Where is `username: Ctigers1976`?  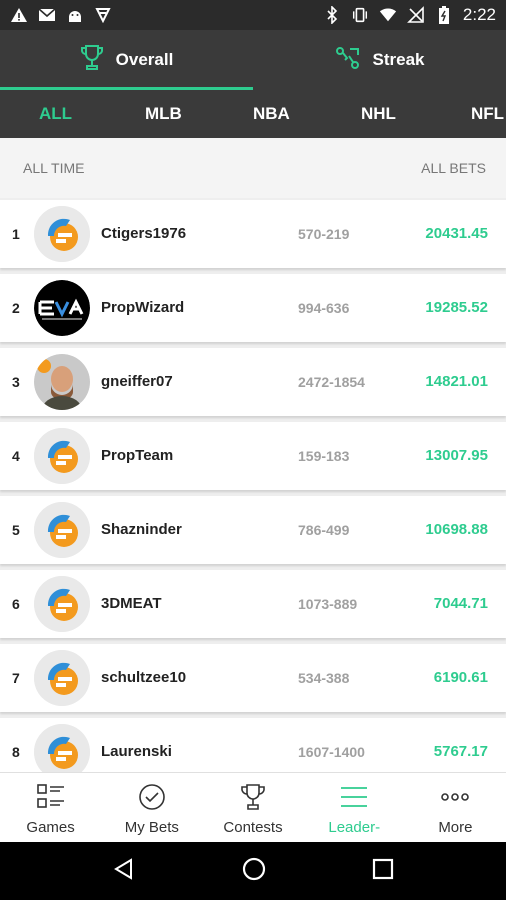
username: Ctigers1976 is located at coordinates (144, 233).